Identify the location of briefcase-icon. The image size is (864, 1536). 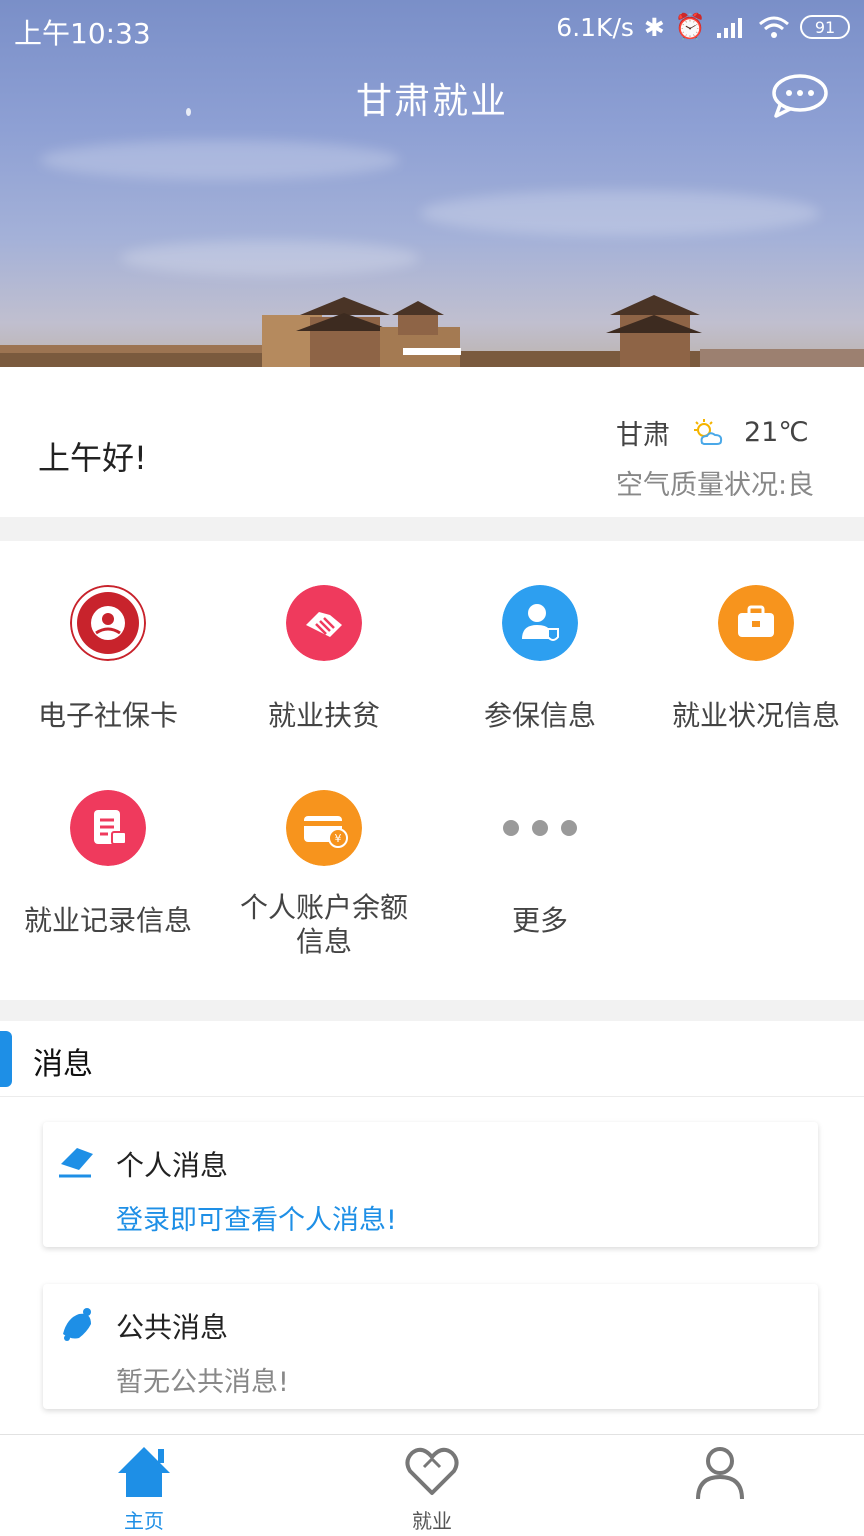
(756, 623).